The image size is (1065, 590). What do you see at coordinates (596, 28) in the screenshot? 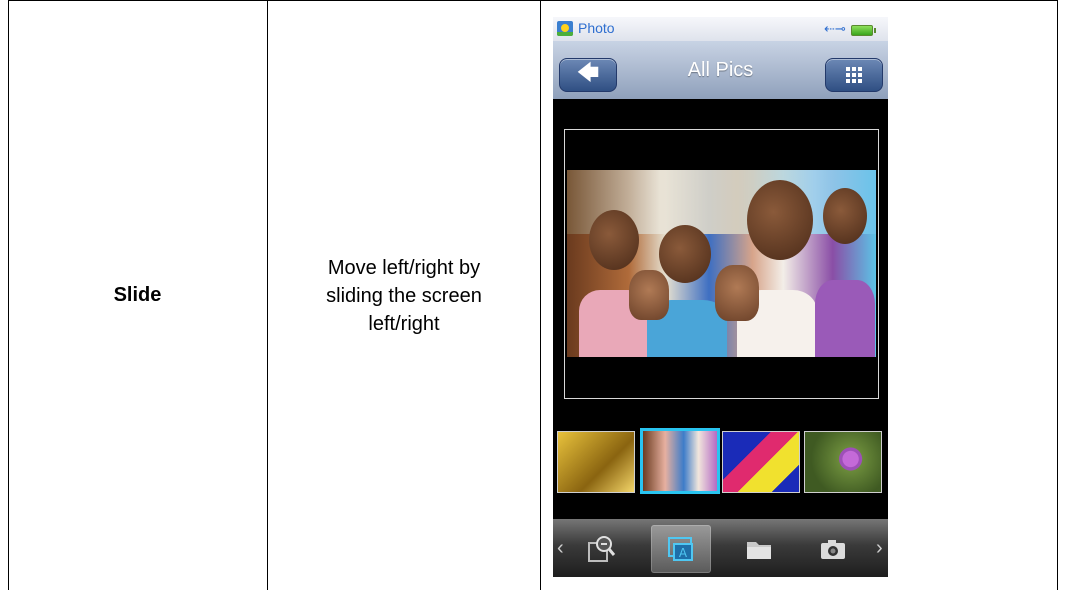
I see `app-label: Photo` at bounding box center [596, 28].